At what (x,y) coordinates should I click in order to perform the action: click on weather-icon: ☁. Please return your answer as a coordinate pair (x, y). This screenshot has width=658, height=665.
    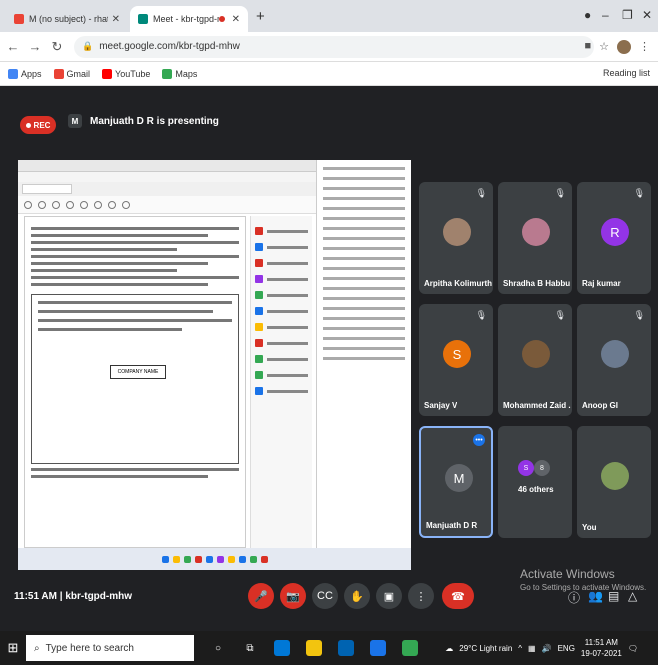
    Looking at the image, I should click on (449, 648).